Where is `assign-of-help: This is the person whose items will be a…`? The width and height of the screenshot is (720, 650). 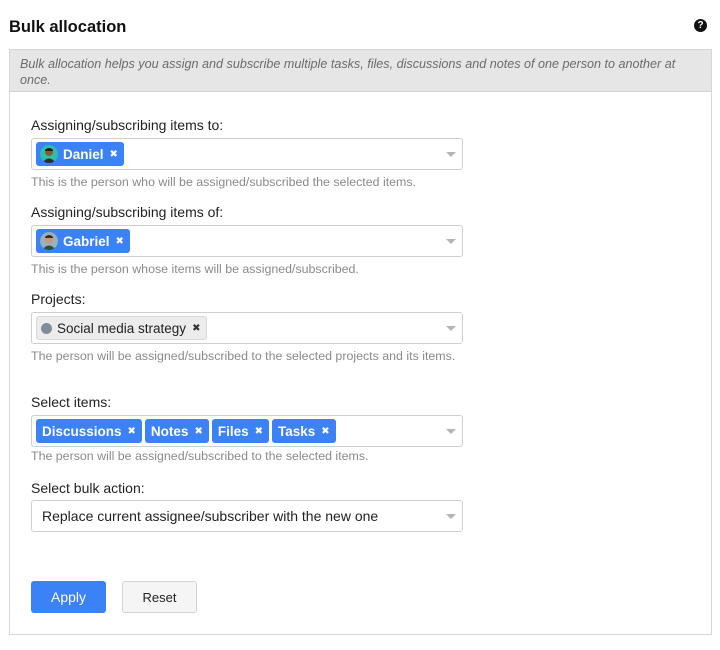
assign-of-help: This is the person whose items will be a… is located at coordinates (195, 269).